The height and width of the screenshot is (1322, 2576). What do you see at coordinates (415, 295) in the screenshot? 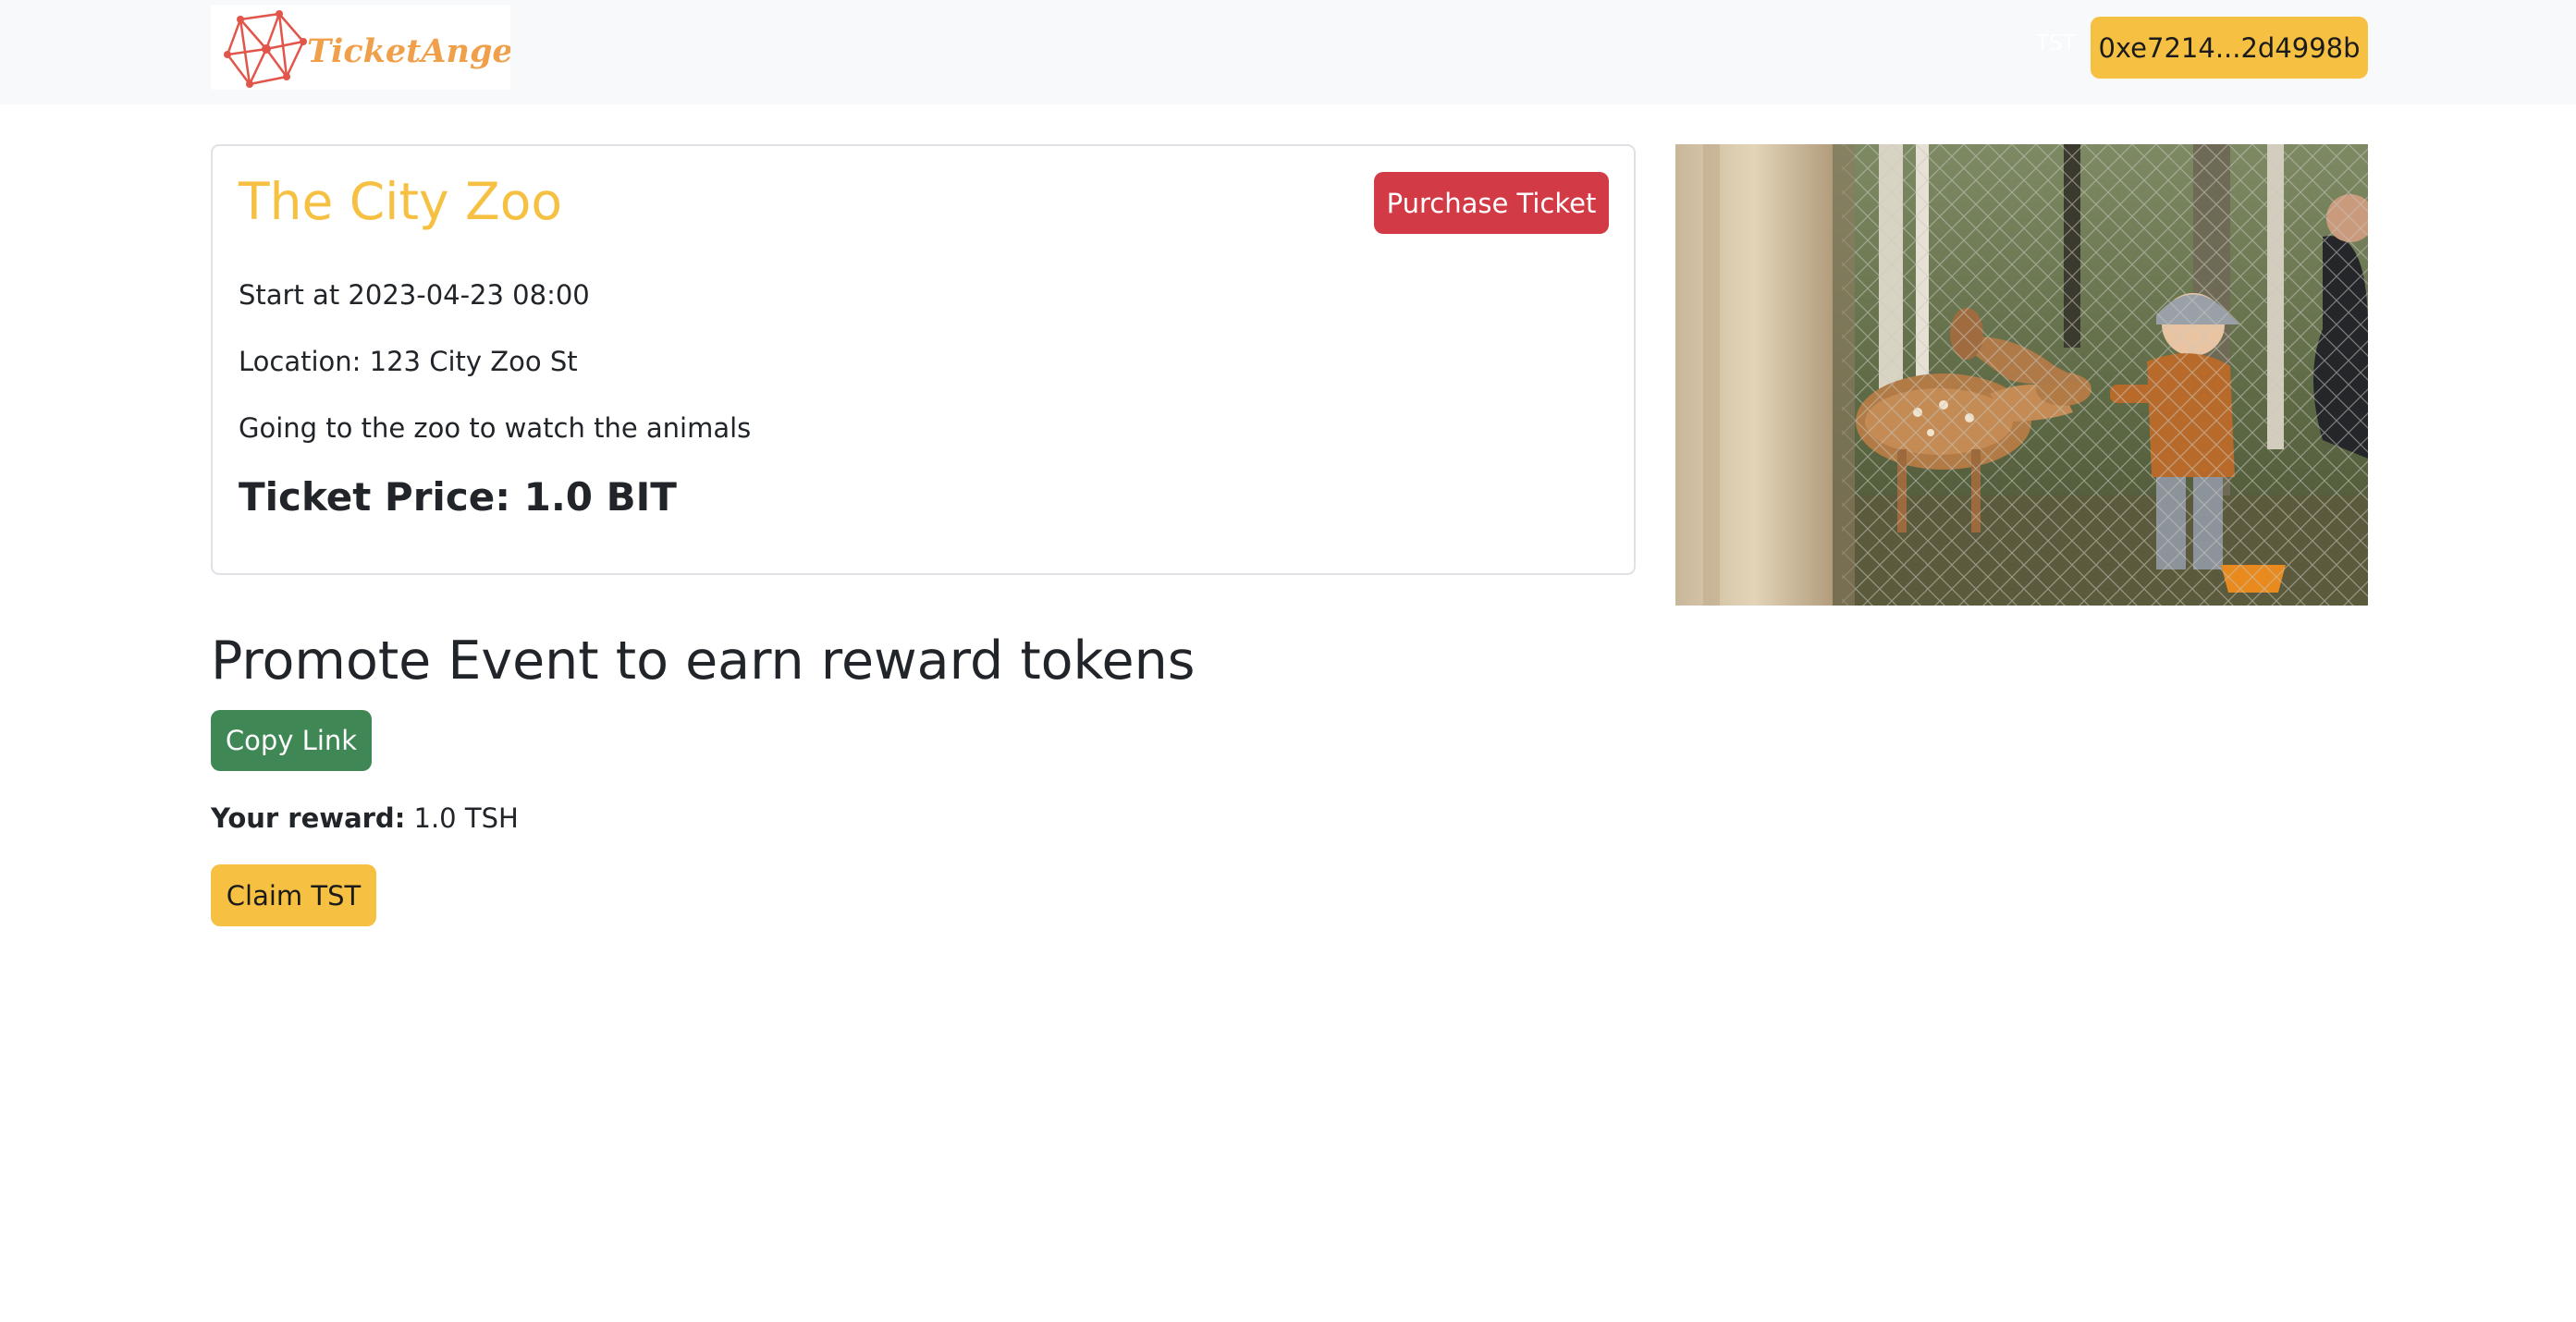
I see `event-start-time: Start at 2023-04-23 08:00` at bounding box center [415, 295].